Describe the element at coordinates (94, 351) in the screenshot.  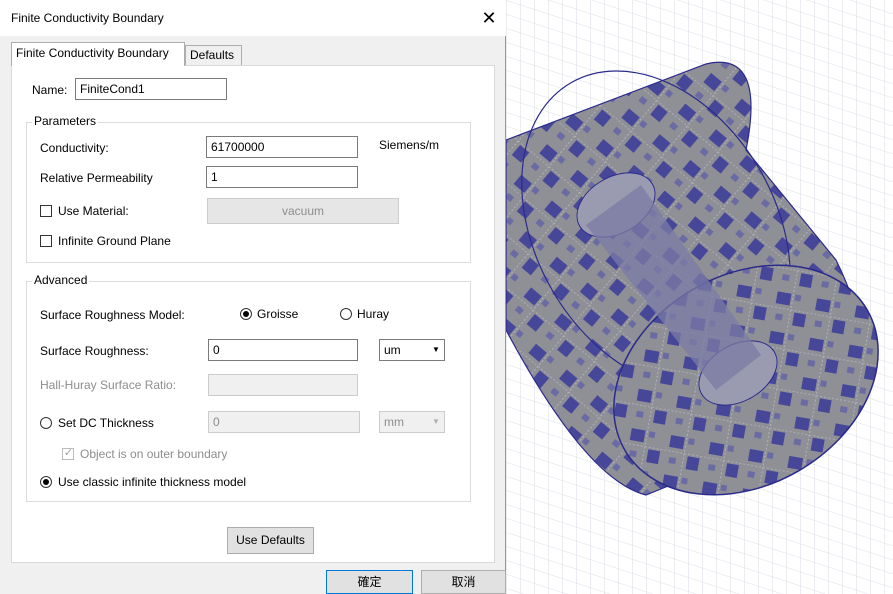
I see `surface-roughness-label: Surface Roughness:` at that location.